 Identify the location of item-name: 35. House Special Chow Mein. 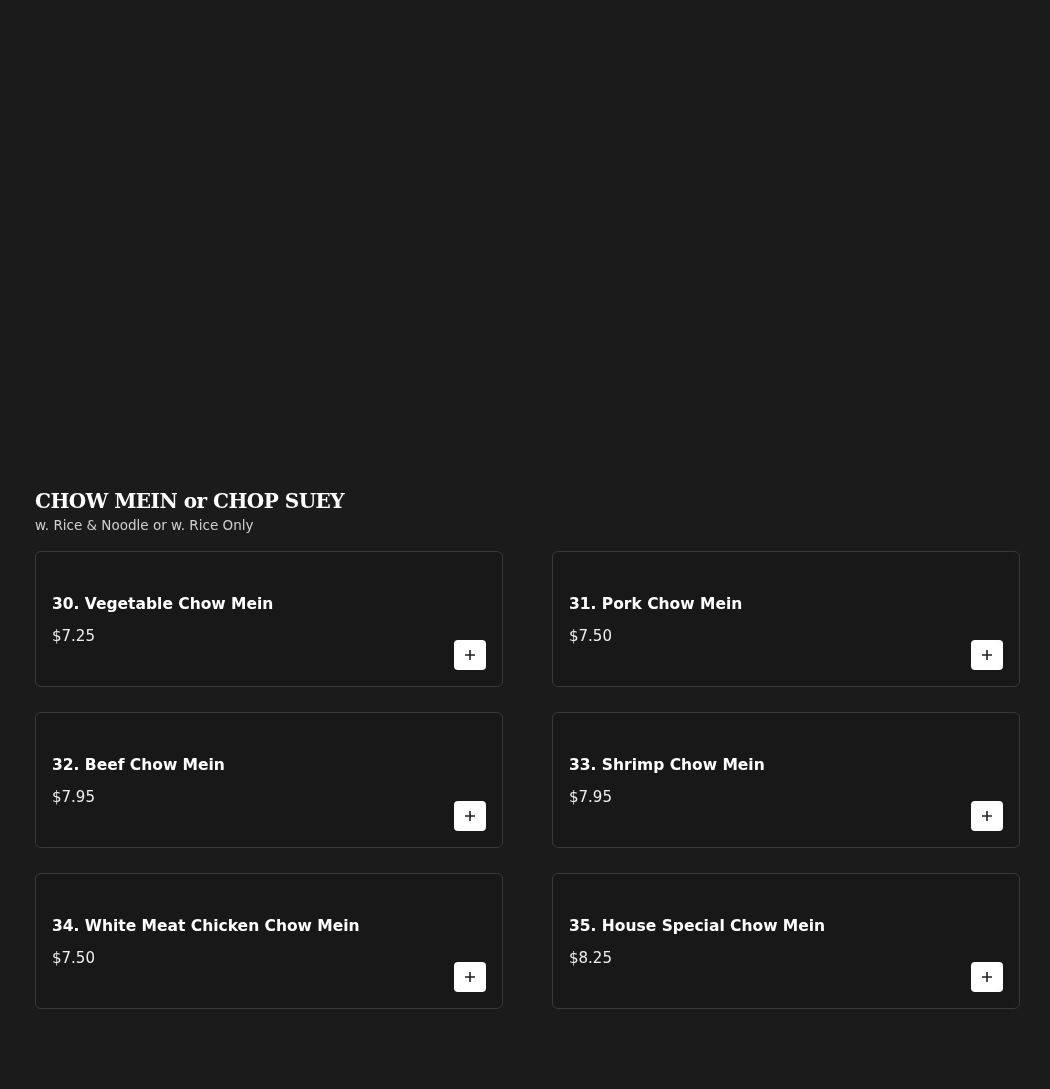
(697, 926).